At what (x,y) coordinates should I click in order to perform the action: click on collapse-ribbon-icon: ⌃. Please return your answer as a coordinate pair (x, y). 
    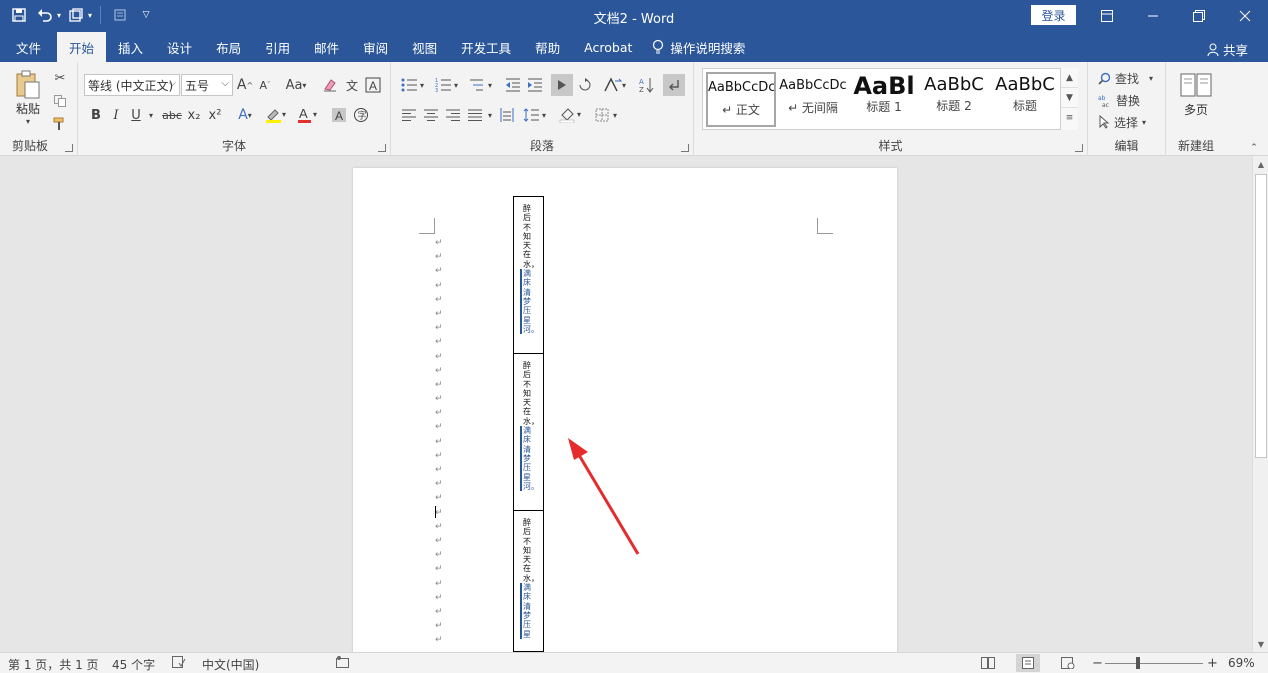
    Looking at the image, I should click on (1254, 148).